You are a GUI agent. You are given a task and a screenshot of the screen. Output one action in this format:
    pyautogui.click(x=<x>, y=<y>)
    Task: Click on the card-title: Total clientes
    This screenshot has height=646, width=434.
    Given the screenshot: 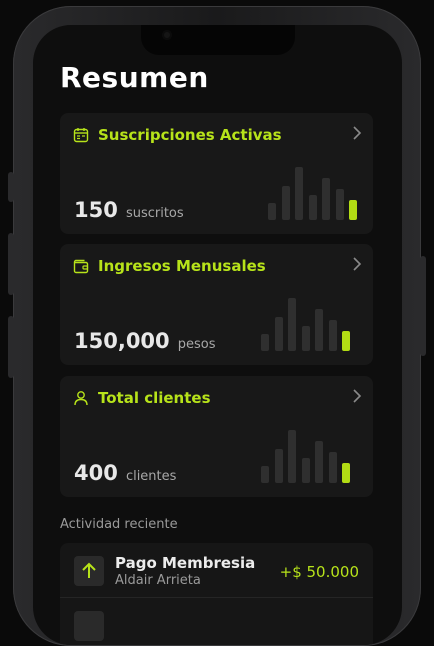 What is the action you would take?
    pyautogui.click(x=154, y=398)
    